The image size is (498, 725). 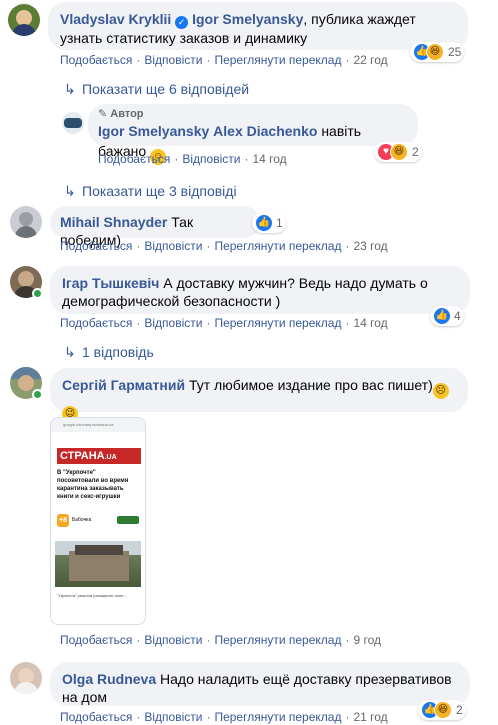 What do you see at coordinates (310, 385) in the screenshot?
I see `comment-text: Тут любимое издание про вас пишет)` at bounding box center [310, 385].